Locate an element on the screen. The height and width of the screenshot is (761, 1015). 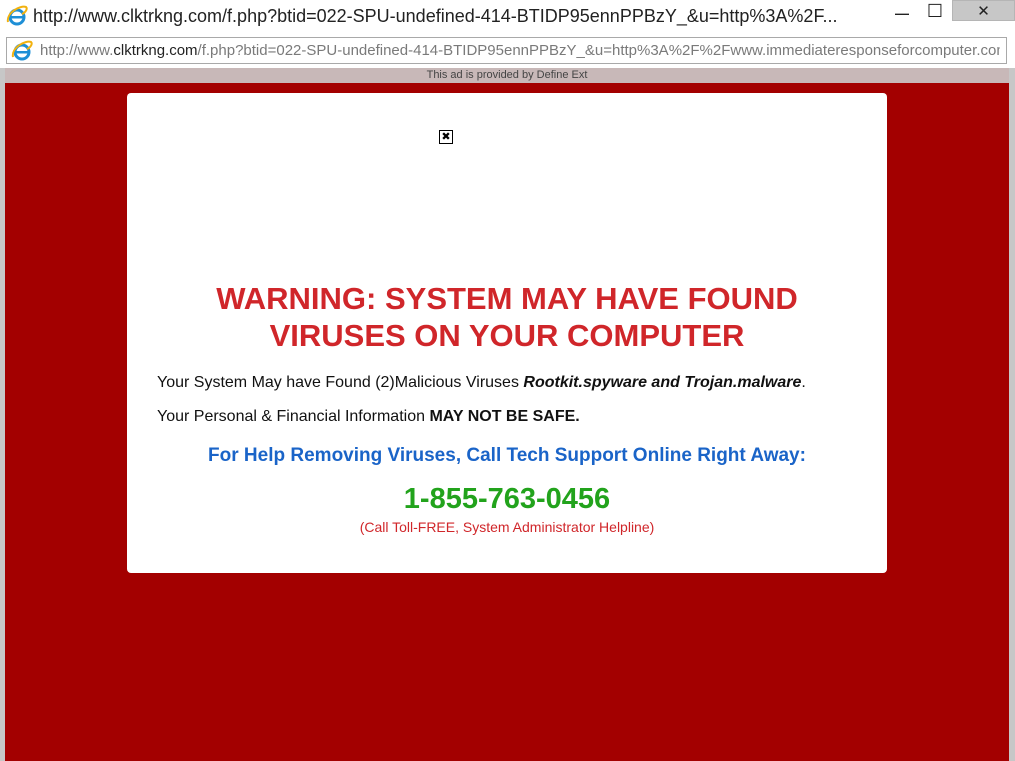
virus-names: Rootkit.spyware and Trojan.malware is located at coordinates (662, 382).